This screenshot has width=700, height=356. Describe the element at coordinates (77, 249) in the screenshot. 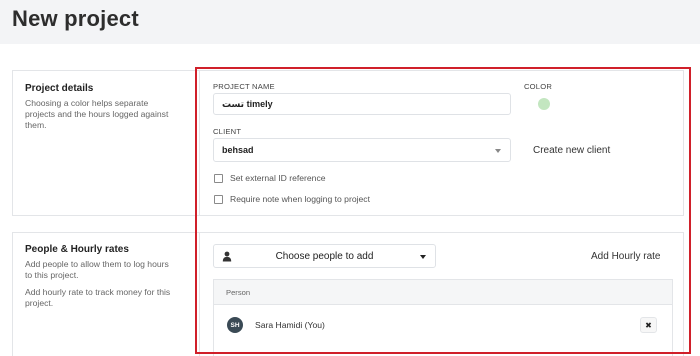

I see `people-title: People & Hourly rates` at that location.